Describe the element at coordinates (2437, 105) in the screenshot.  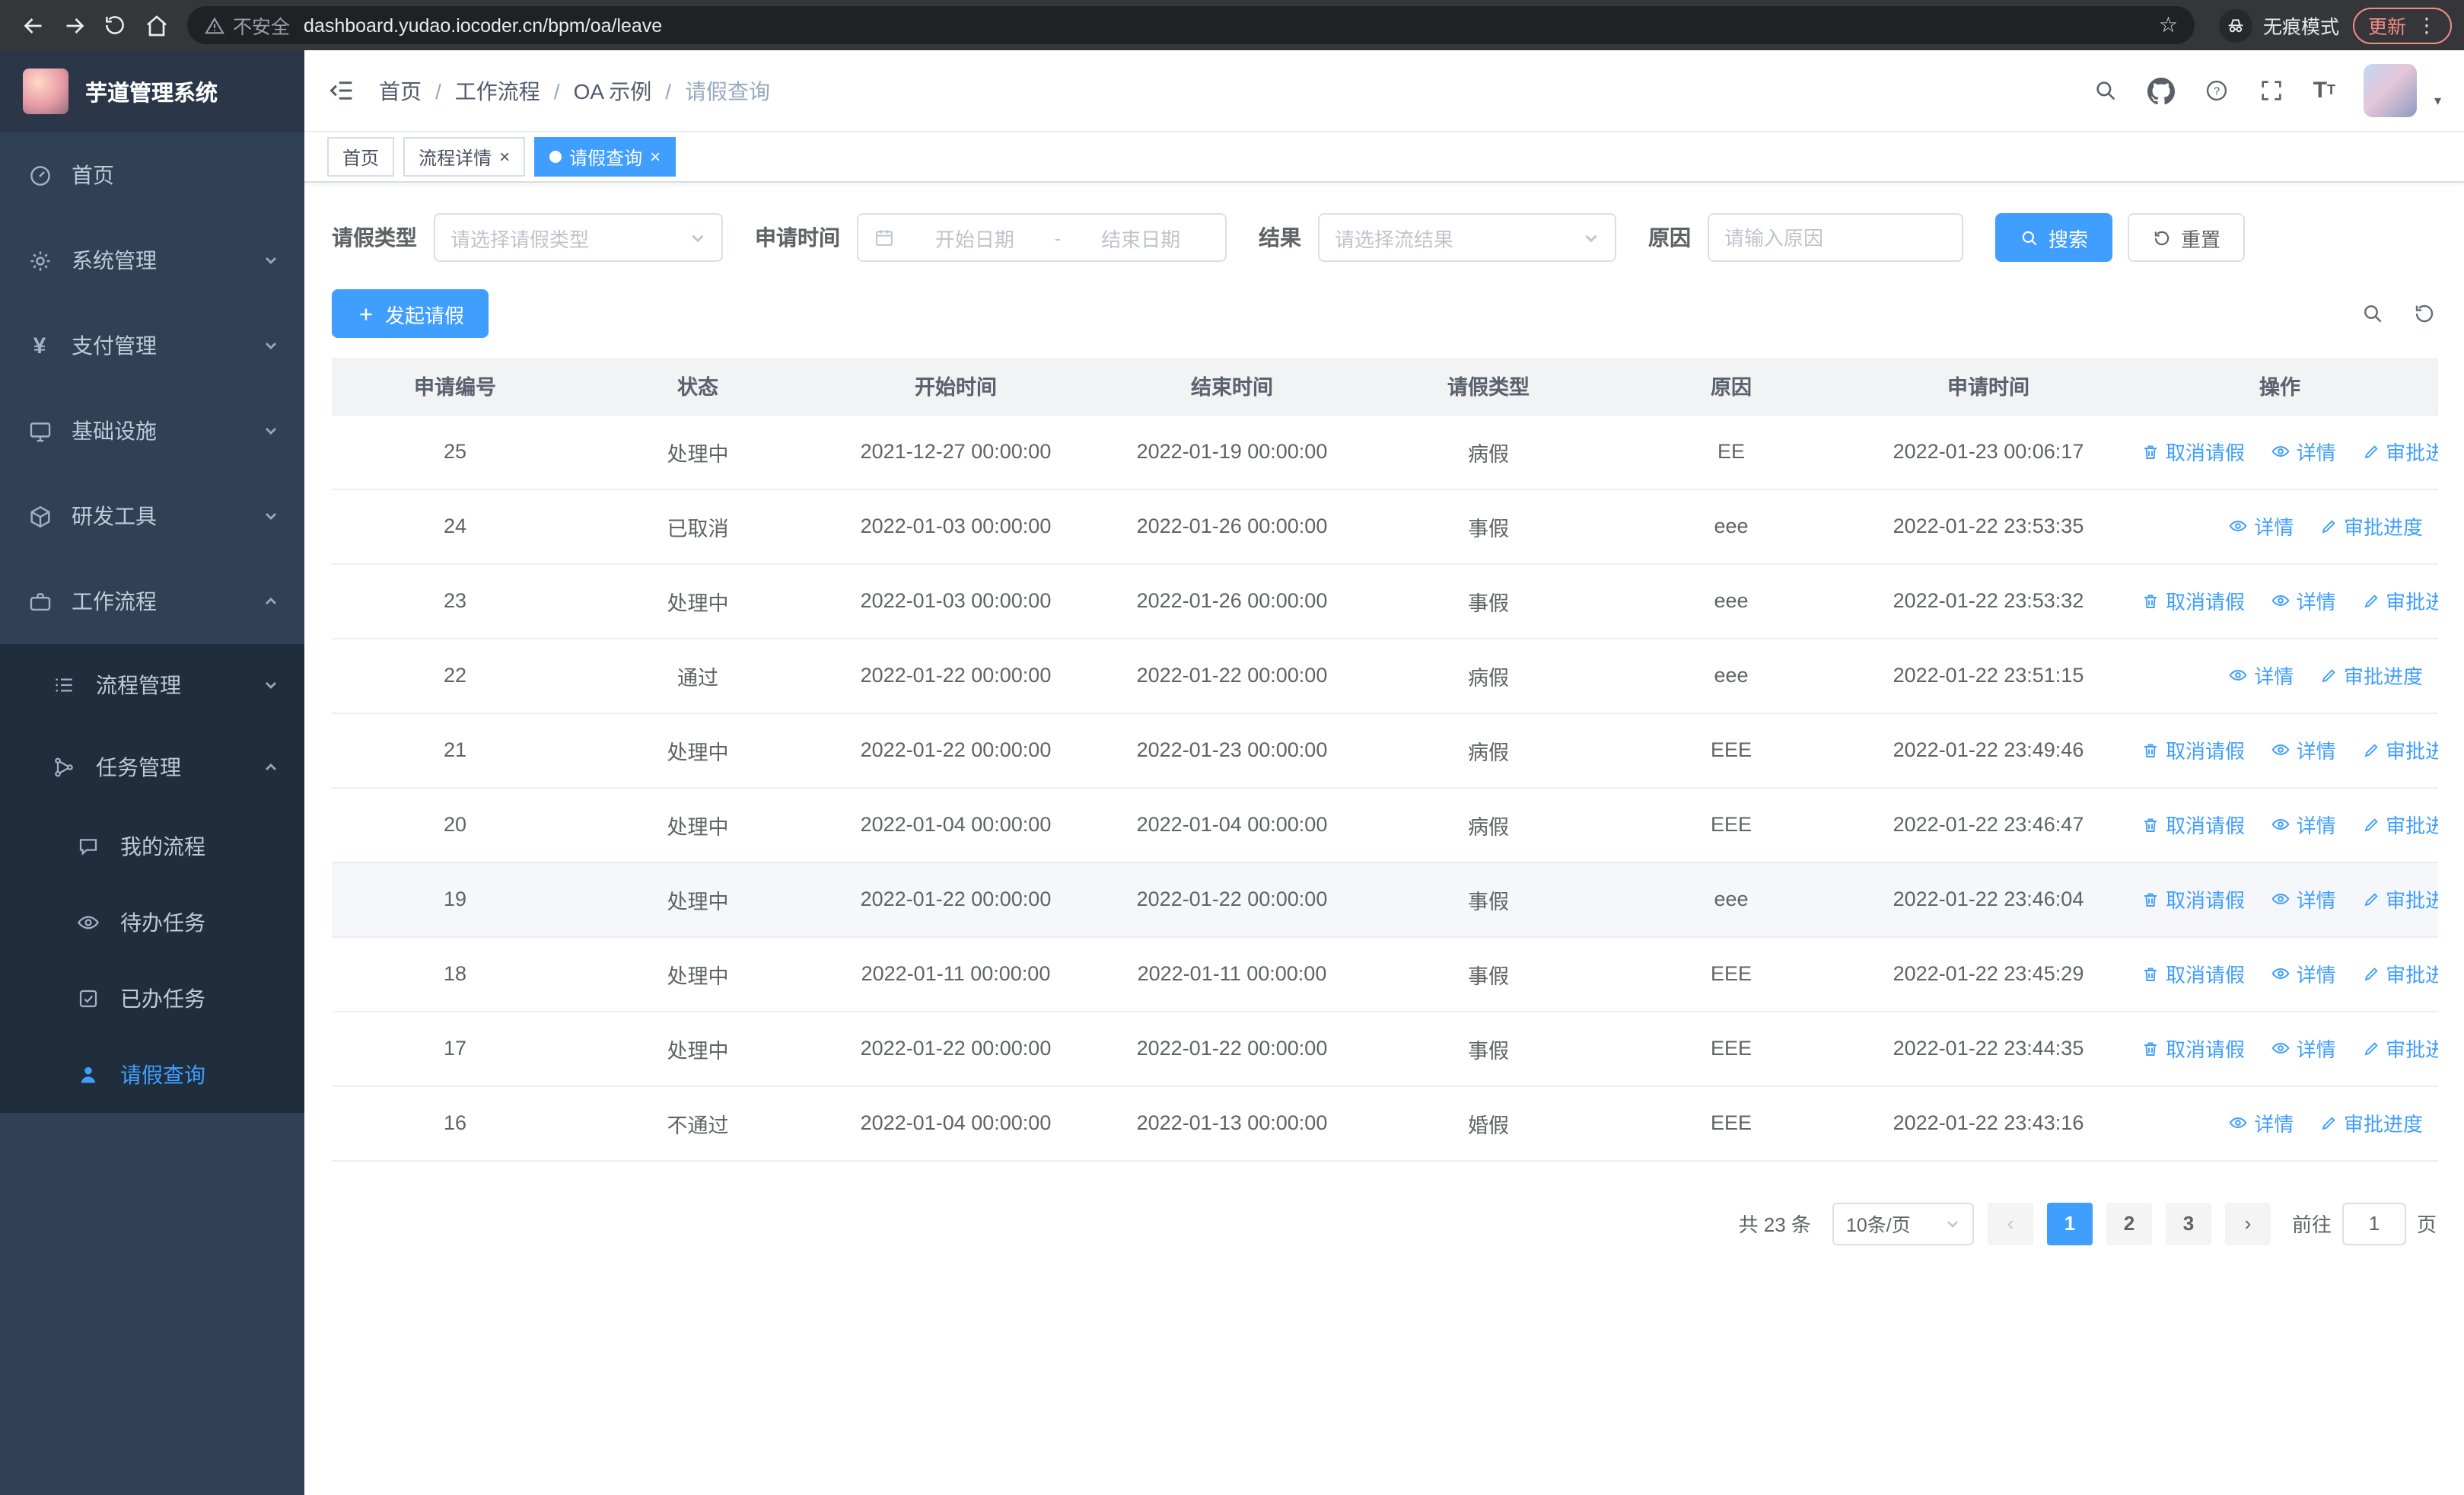
I see `avatar-caret-icon: ▾` at that location.